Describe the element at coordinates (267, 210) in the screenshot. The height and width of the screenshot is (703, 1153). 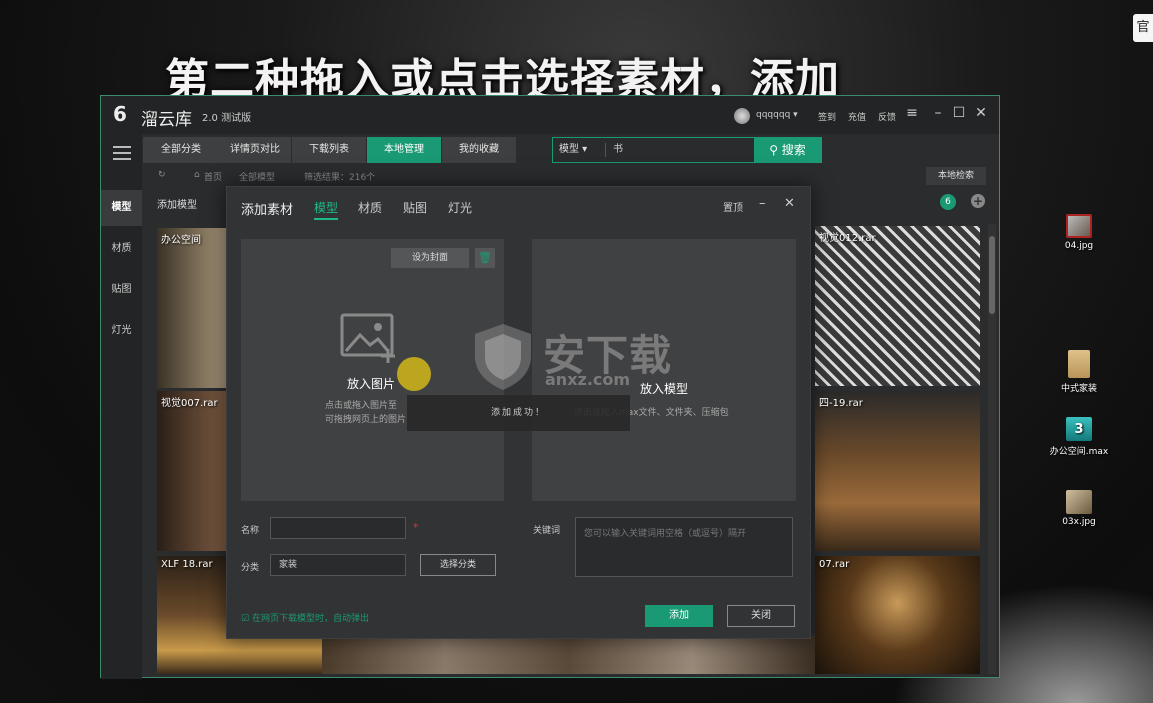
I see `dialog-title: 添加素材` at that location.